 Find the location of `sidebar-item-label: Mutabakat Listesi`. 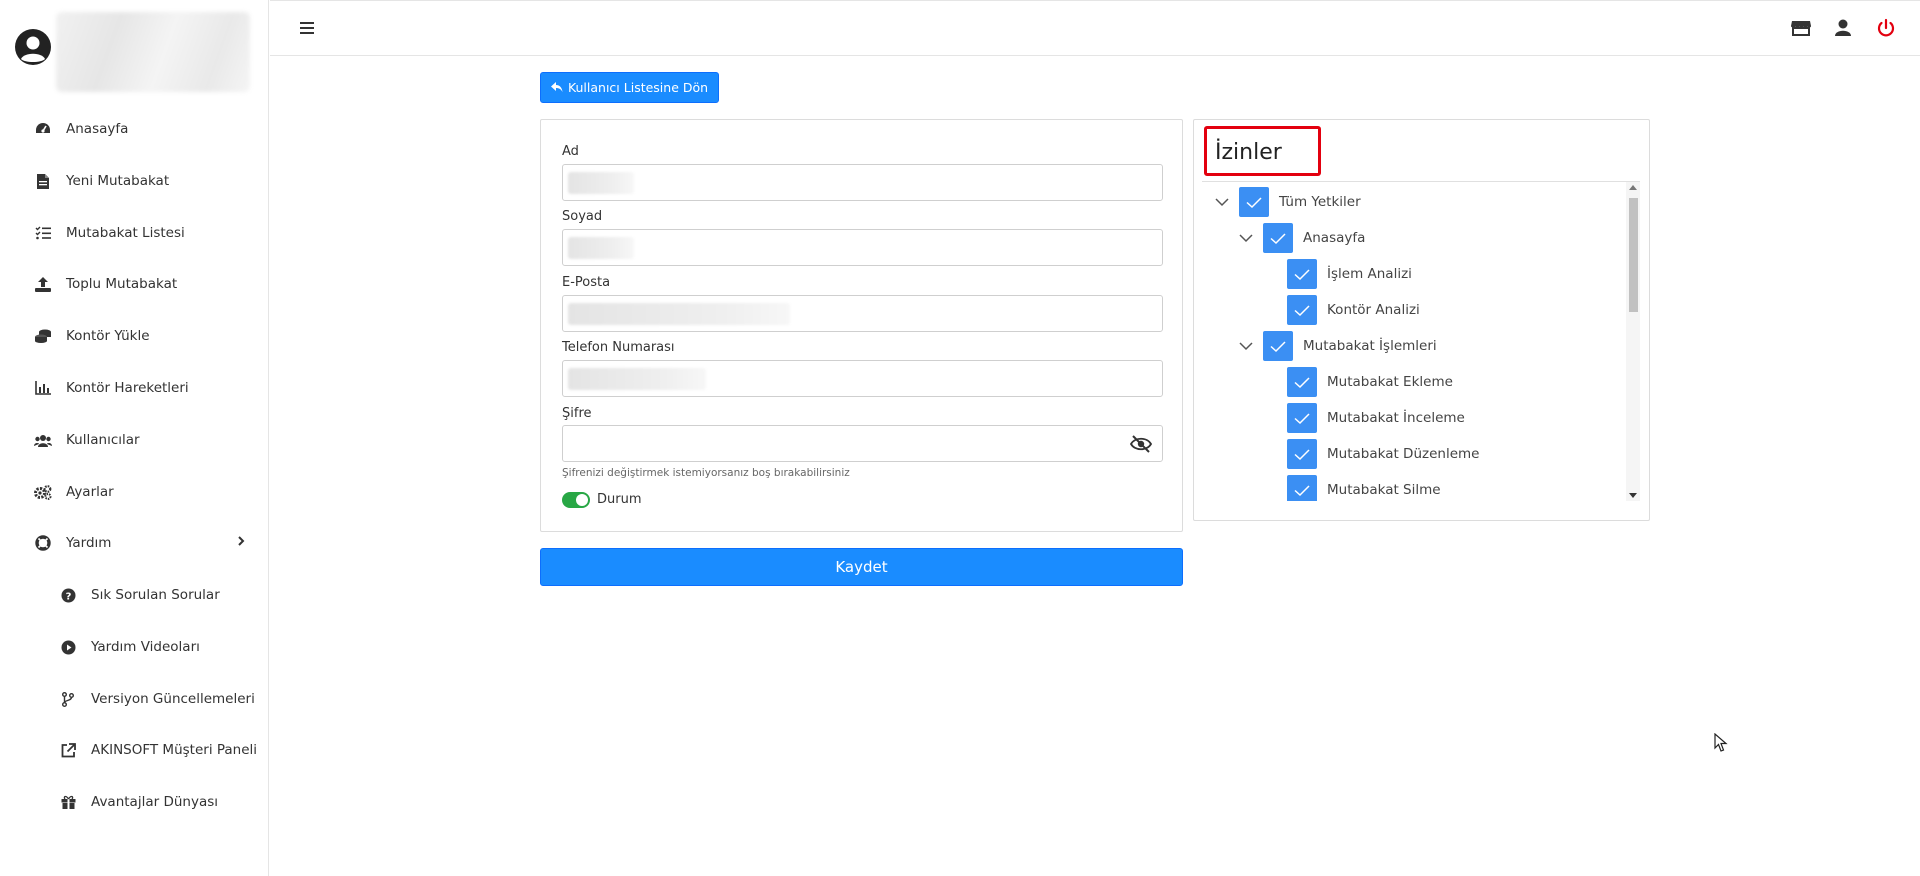

sidebar-item-label: Mutabakat Listesi is located at coordinates (125, 233).